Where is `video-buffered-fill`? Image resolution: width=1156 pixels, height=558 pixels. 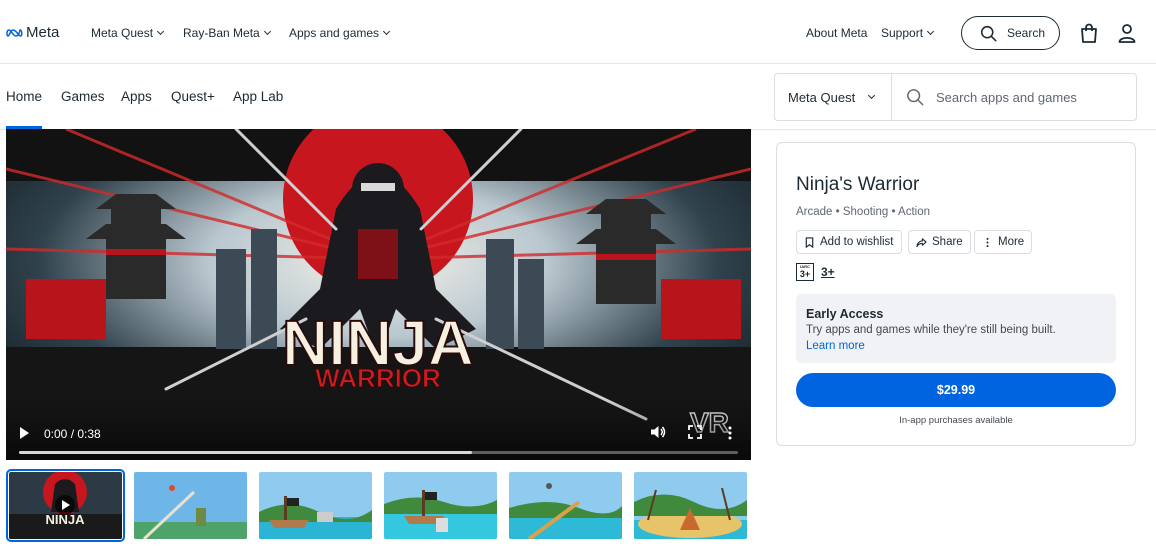 video-buffered-fill is located at coordinates (245, 452).